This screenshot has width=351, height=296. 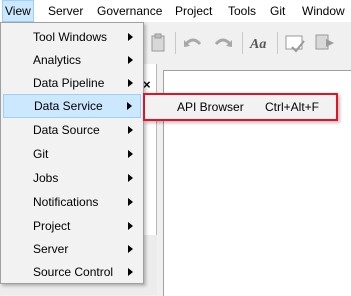 I want to click on menu-item-label: Jobs, so click(x=46, y=178).